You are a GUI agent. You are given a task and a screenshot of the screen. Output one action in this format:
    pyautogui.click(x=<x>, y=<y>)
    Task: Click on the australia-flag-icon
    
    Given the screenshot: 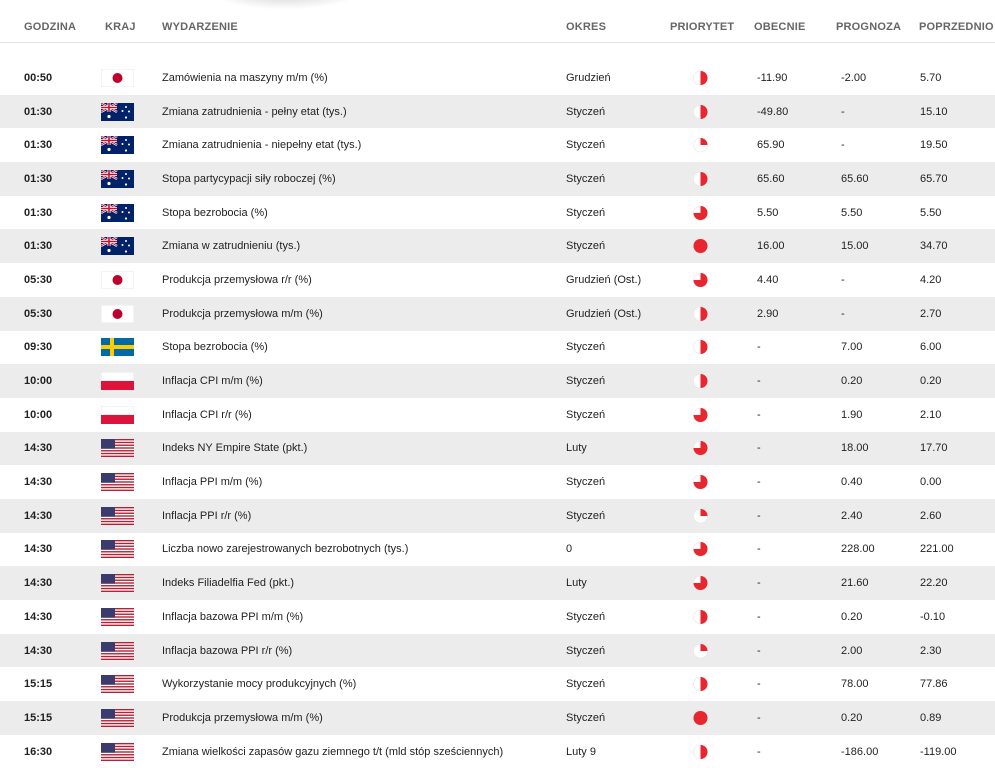 What is the action you would take?
    pyautogui.click(x=117, y=246)
    